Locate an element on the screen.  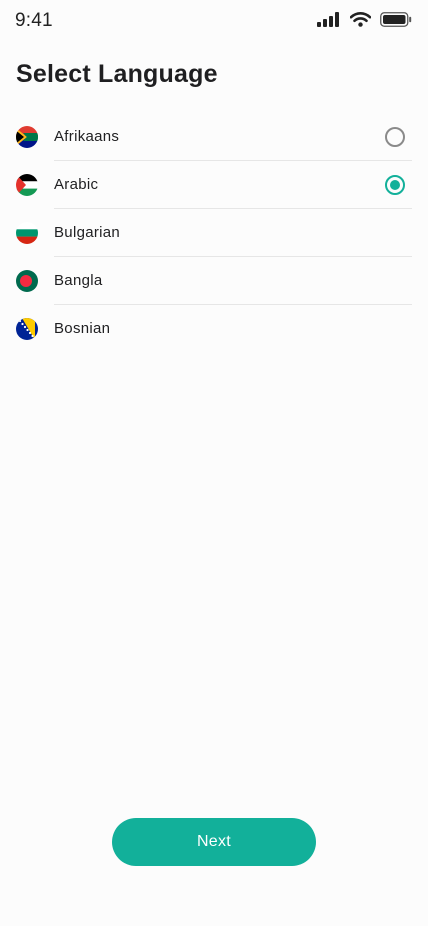
language-label: Bangla is located at coordinates (78, 280).